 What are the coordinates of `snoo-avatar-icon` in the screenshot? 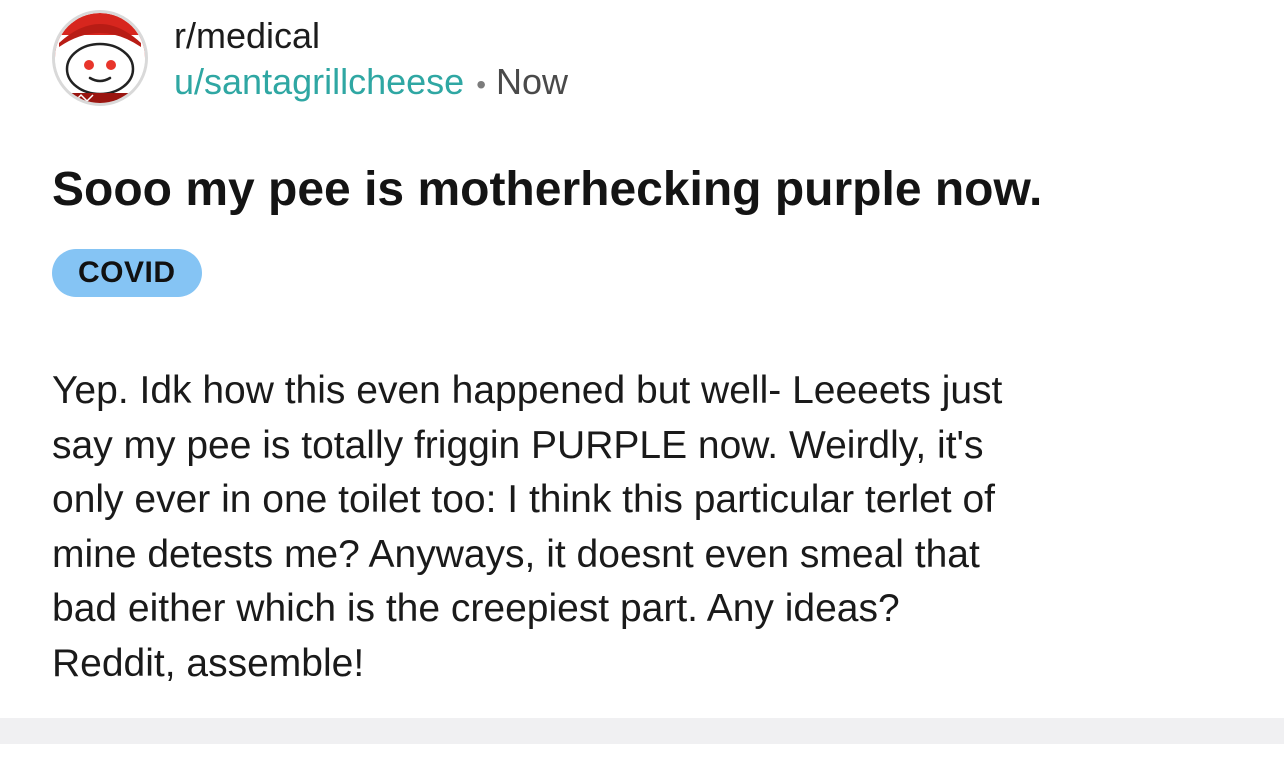 It's located at (100, 58).